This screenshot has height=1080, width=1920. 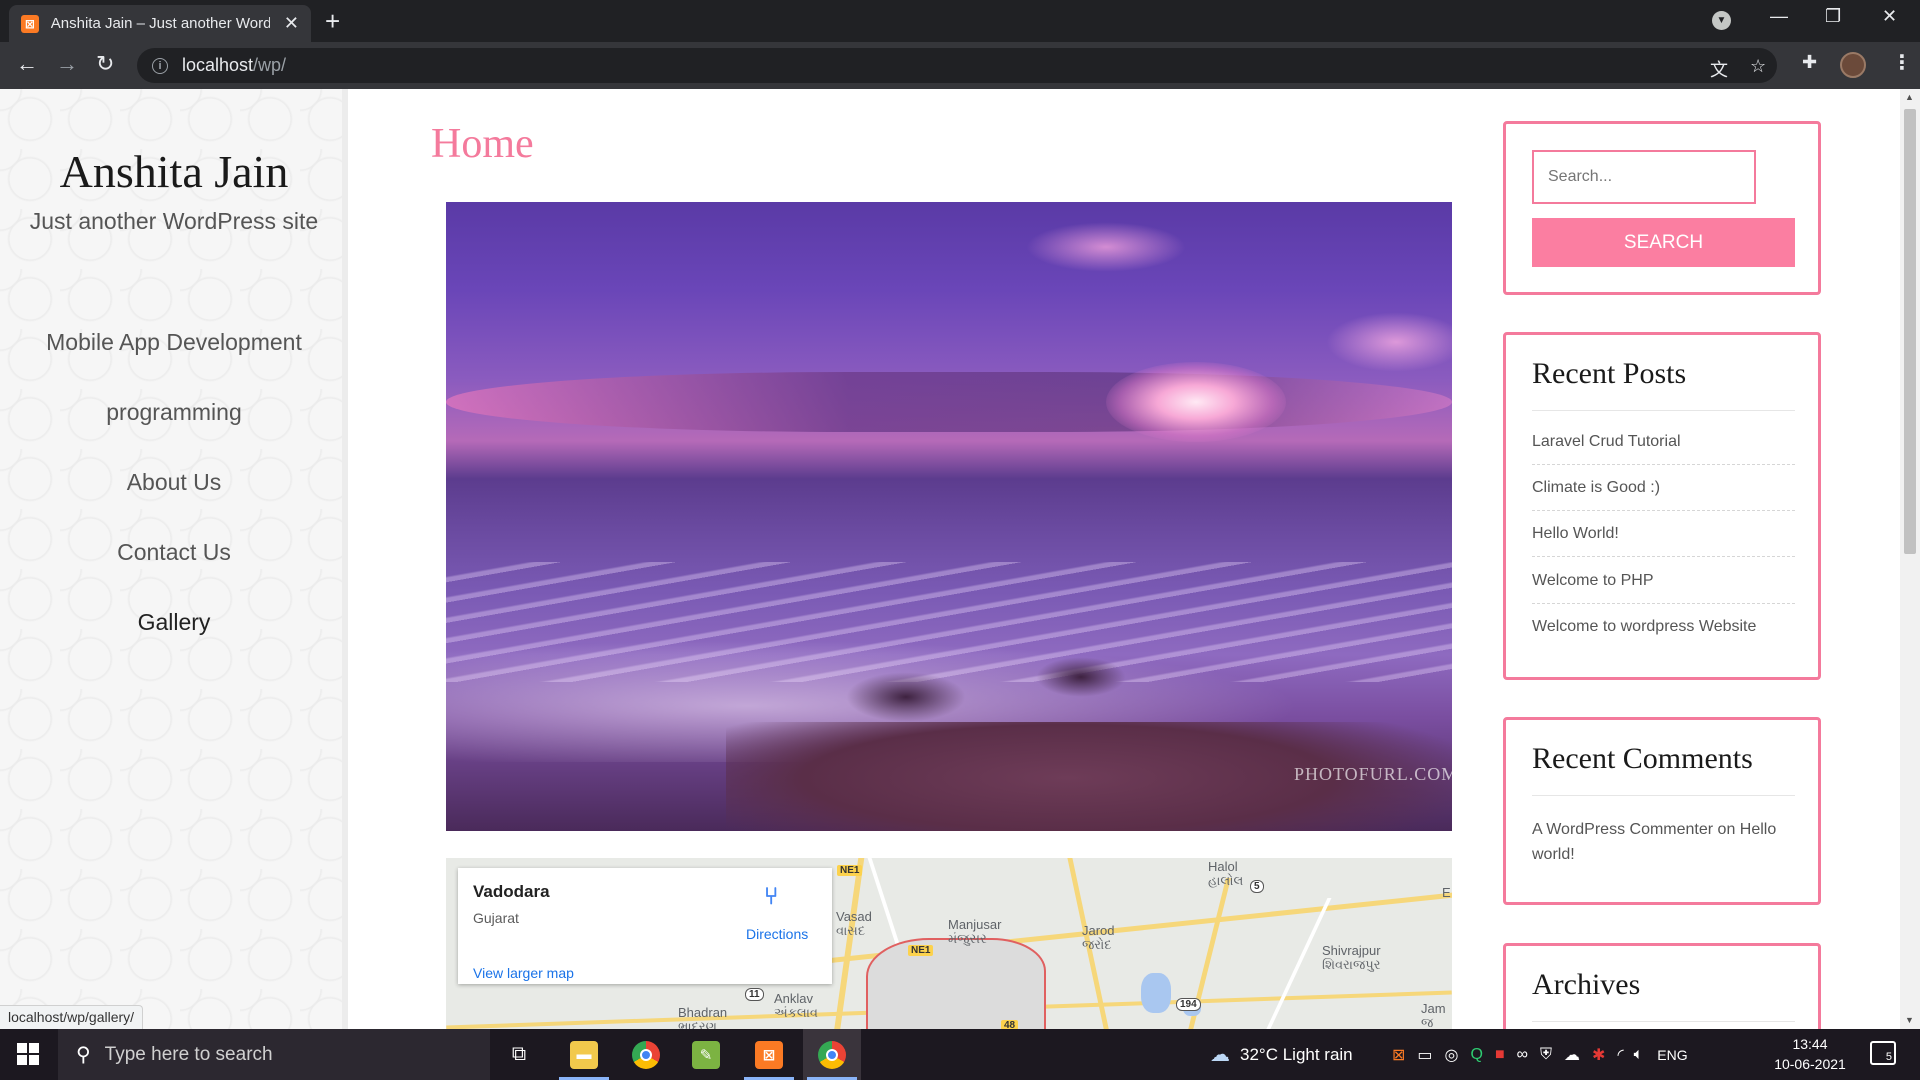 I want to click on translate-icon: 文, so click(x=1719, y=69).